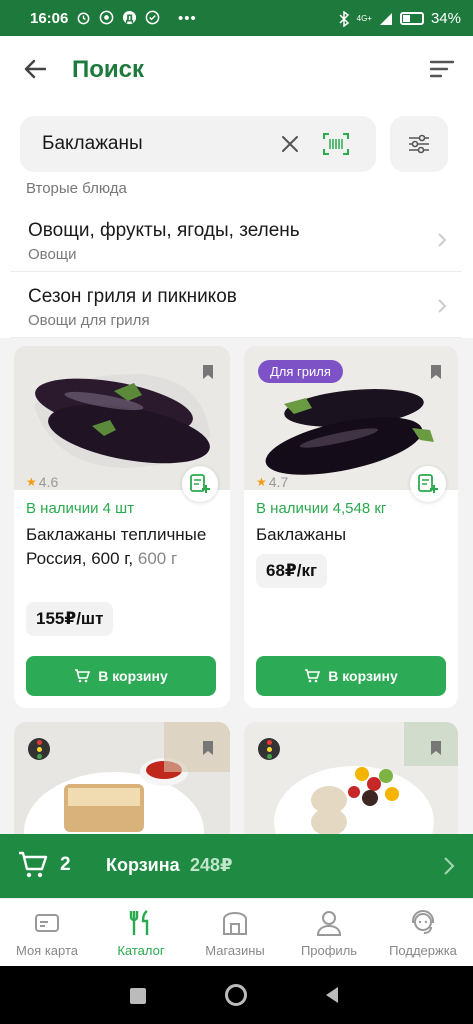 The height and width of the screenshot is (1024, 473). Describe the element at coordinates (52, 254) in the screenshot. I see `category-subtitle: Овощи` at that location.